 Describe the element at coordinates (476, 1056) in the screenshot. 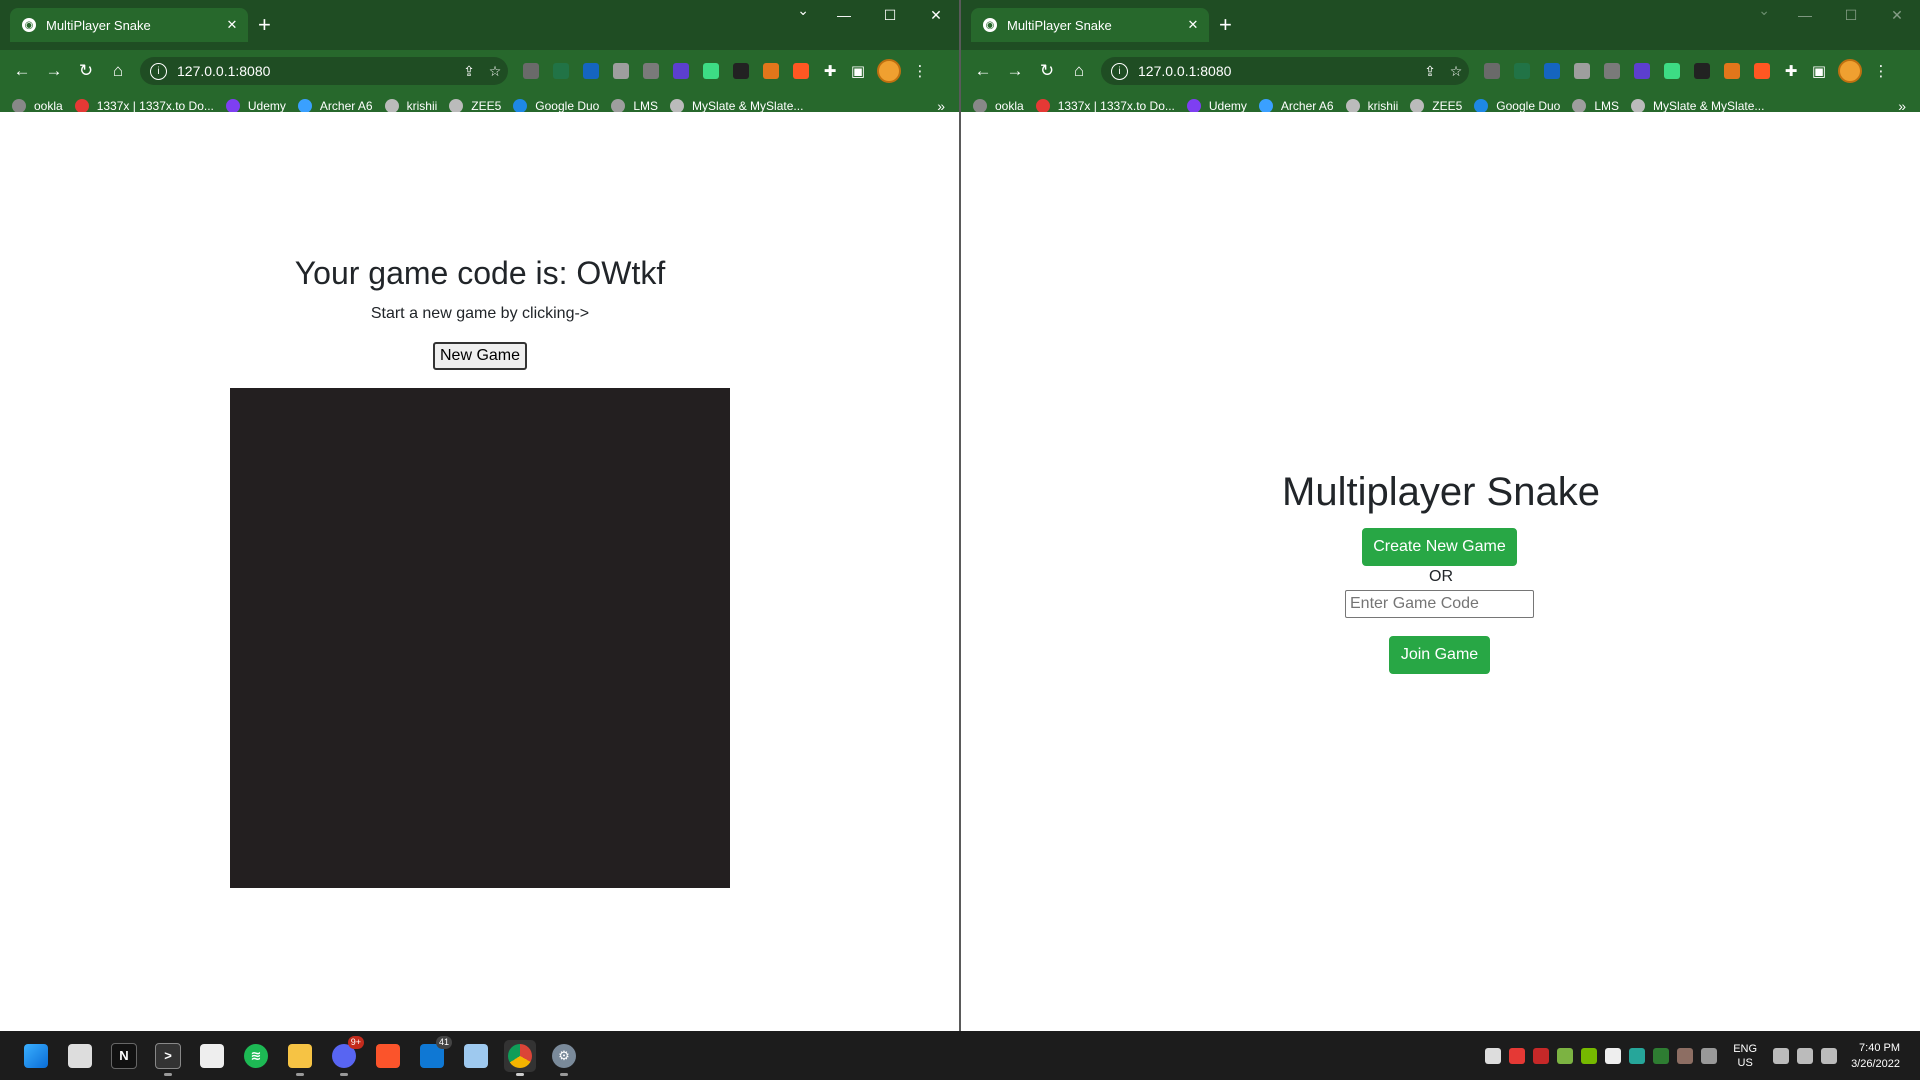

I see `photos-app` at that location.